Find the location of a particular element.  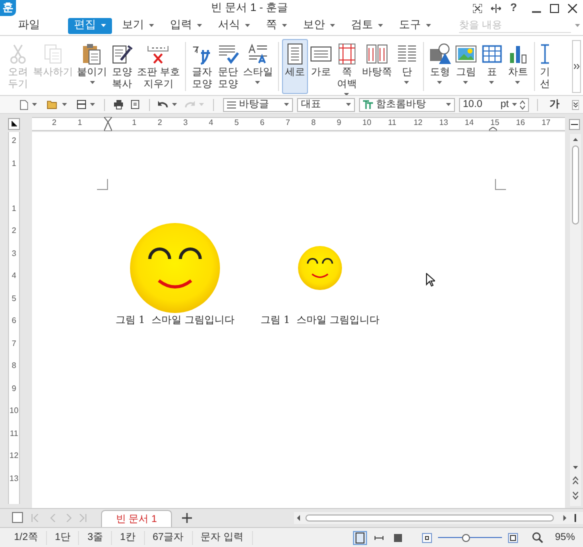

ribbon-button: 글자 모양 is located at coordinates (201, 66).